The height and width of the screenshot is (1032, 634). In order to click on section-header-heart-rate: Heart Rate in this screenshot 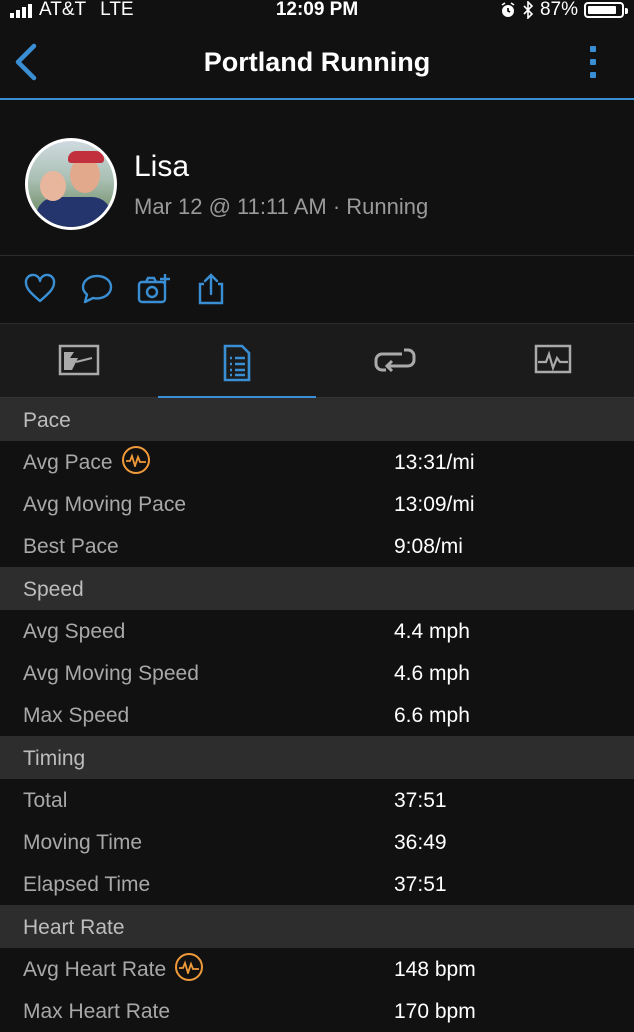, I will do `click(317, 926)`.